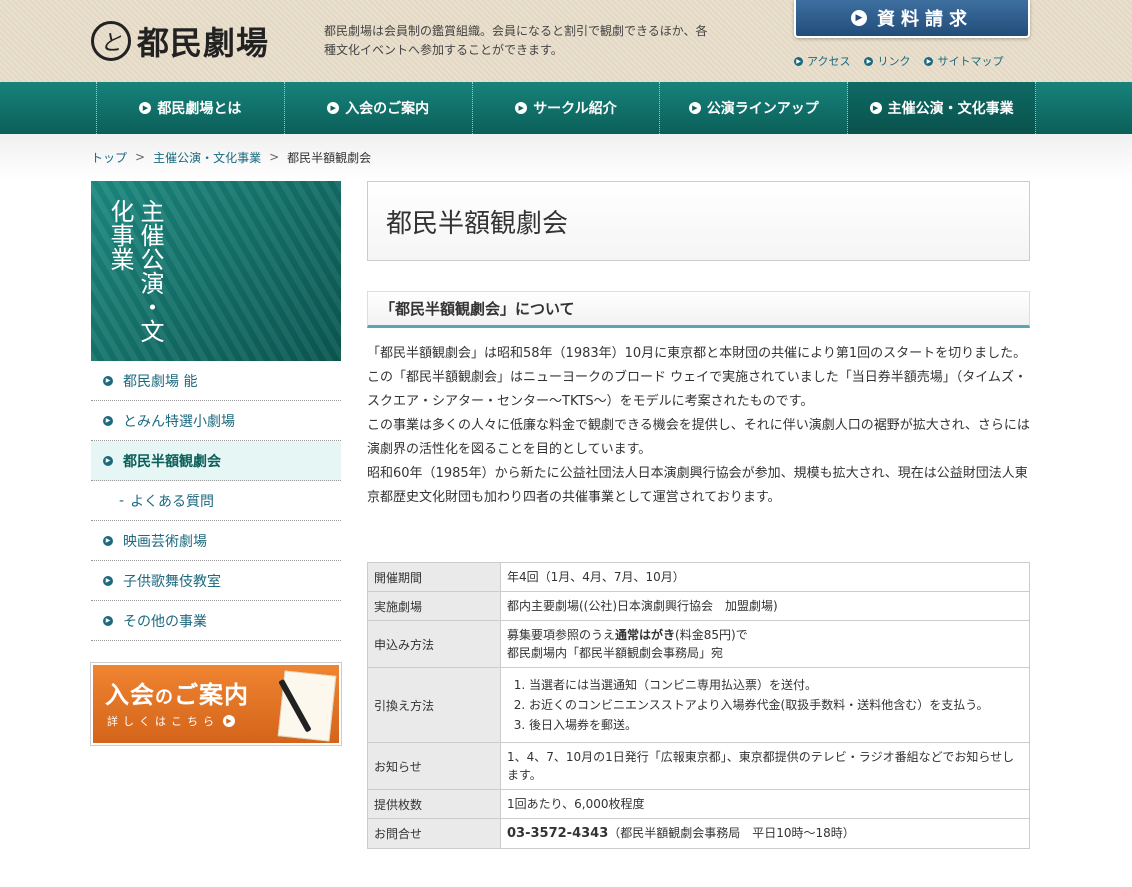 This screenshot has height=887, width=1132. I want to click on contact-phone: 03-3572-4343, so click(557, 833).